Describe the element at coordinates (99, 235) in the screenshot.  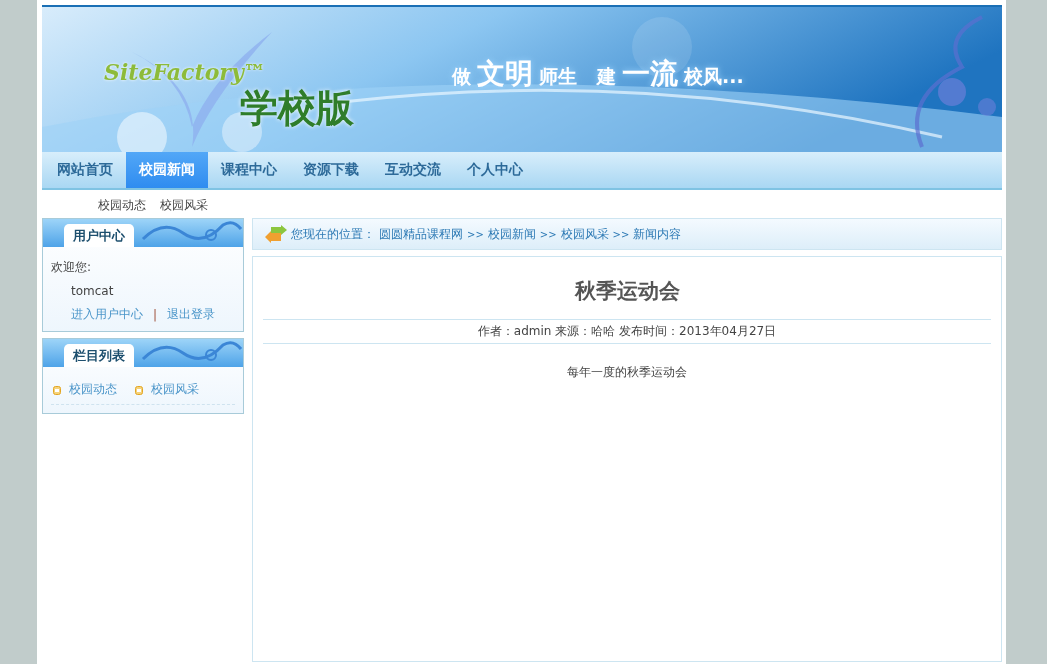
I see `panel-title: 用户中心` at that location.